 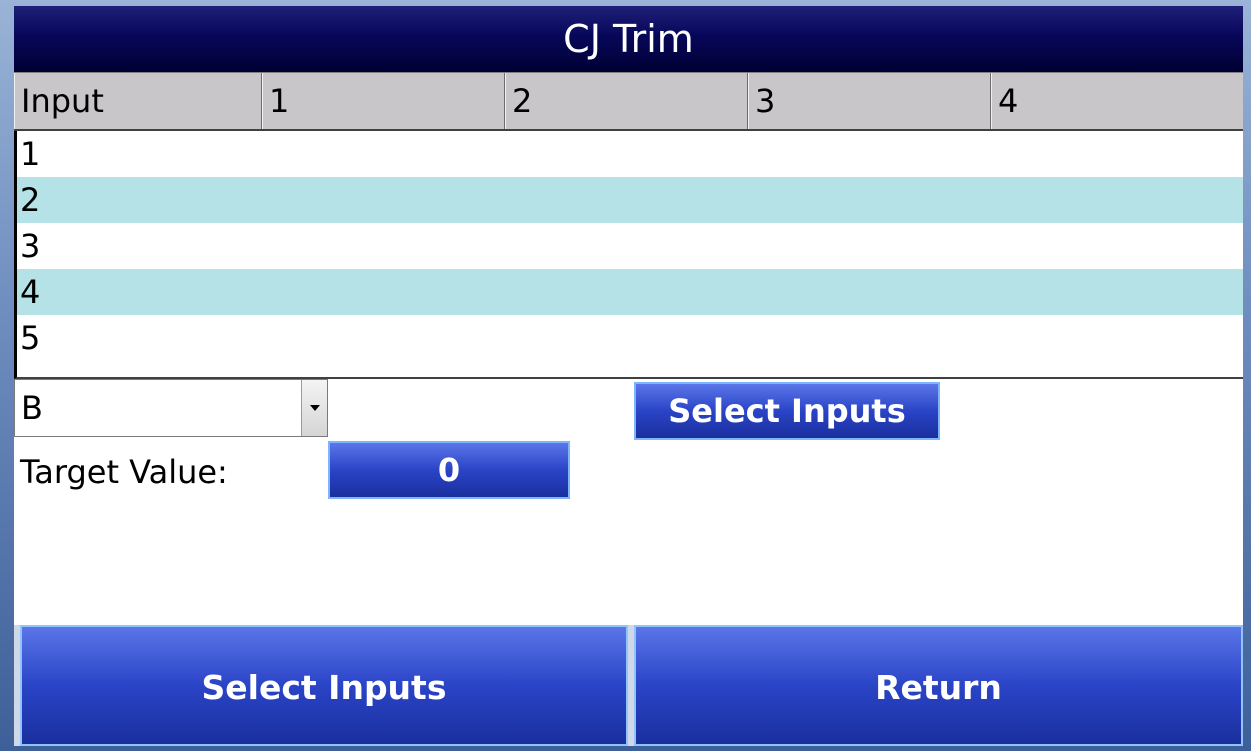 What do you see at coordinates (124, 472) in the screenshot?
I see `target-value-label: Target Value:` at bounding box center [124, 472].